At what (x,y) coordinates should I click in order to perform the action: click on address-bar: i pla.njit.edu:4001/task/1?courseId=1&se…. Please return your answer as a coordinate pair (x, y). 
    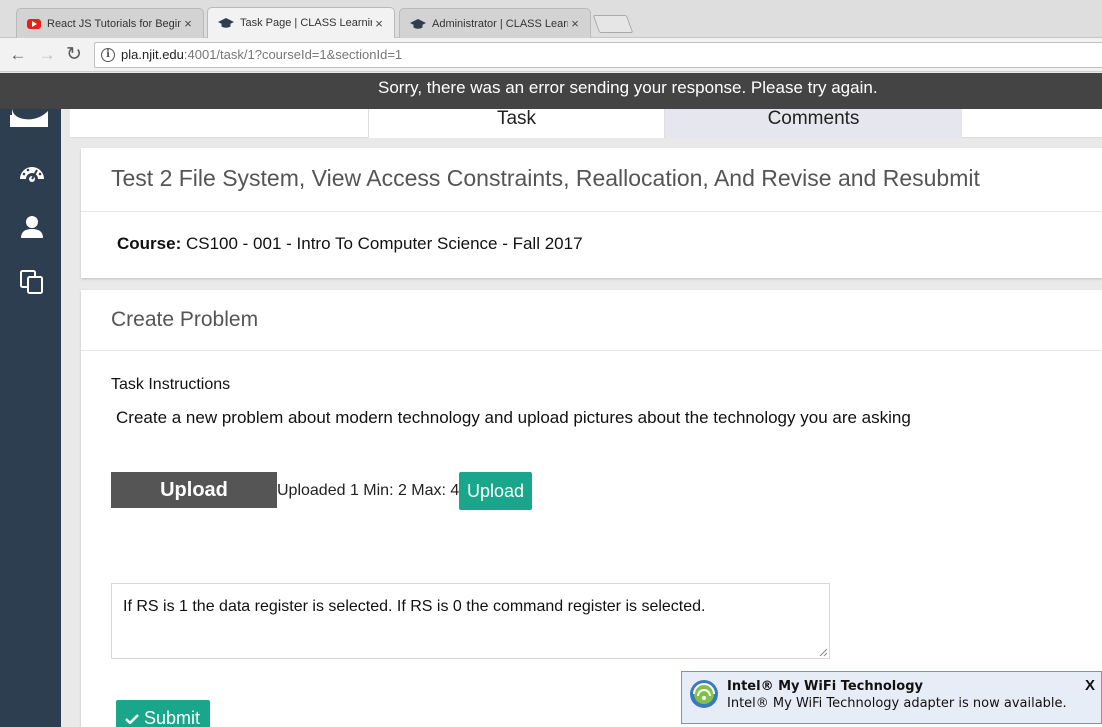
    Looking at the image, I should click on (598, 55).